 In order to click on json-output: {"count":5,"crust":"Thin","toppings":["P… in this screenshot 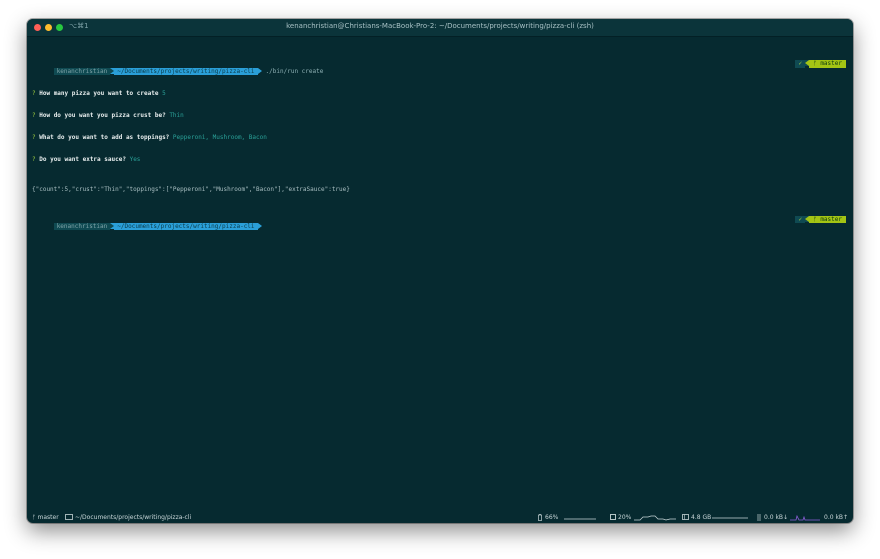, I will do `click(191, 190)`.